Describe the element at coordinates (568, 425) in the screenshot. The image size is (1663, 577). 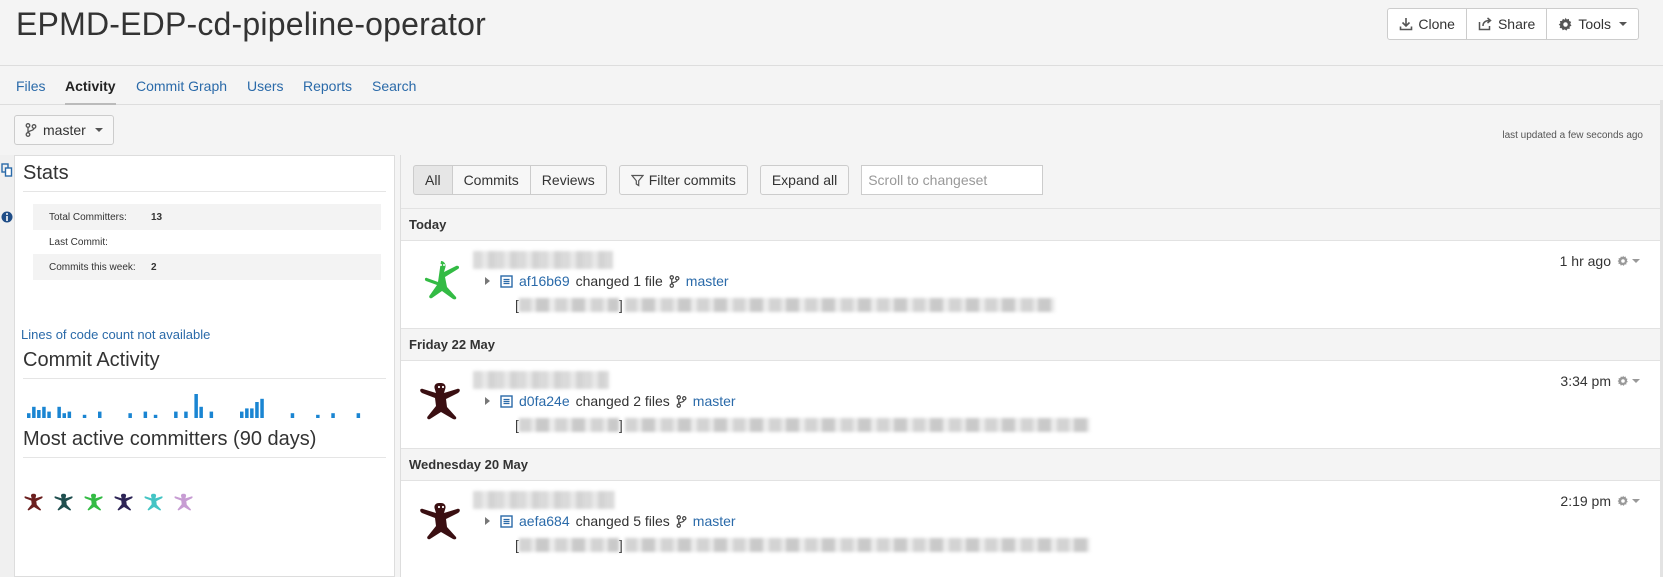
I see `issue-key-redacted` at that location.